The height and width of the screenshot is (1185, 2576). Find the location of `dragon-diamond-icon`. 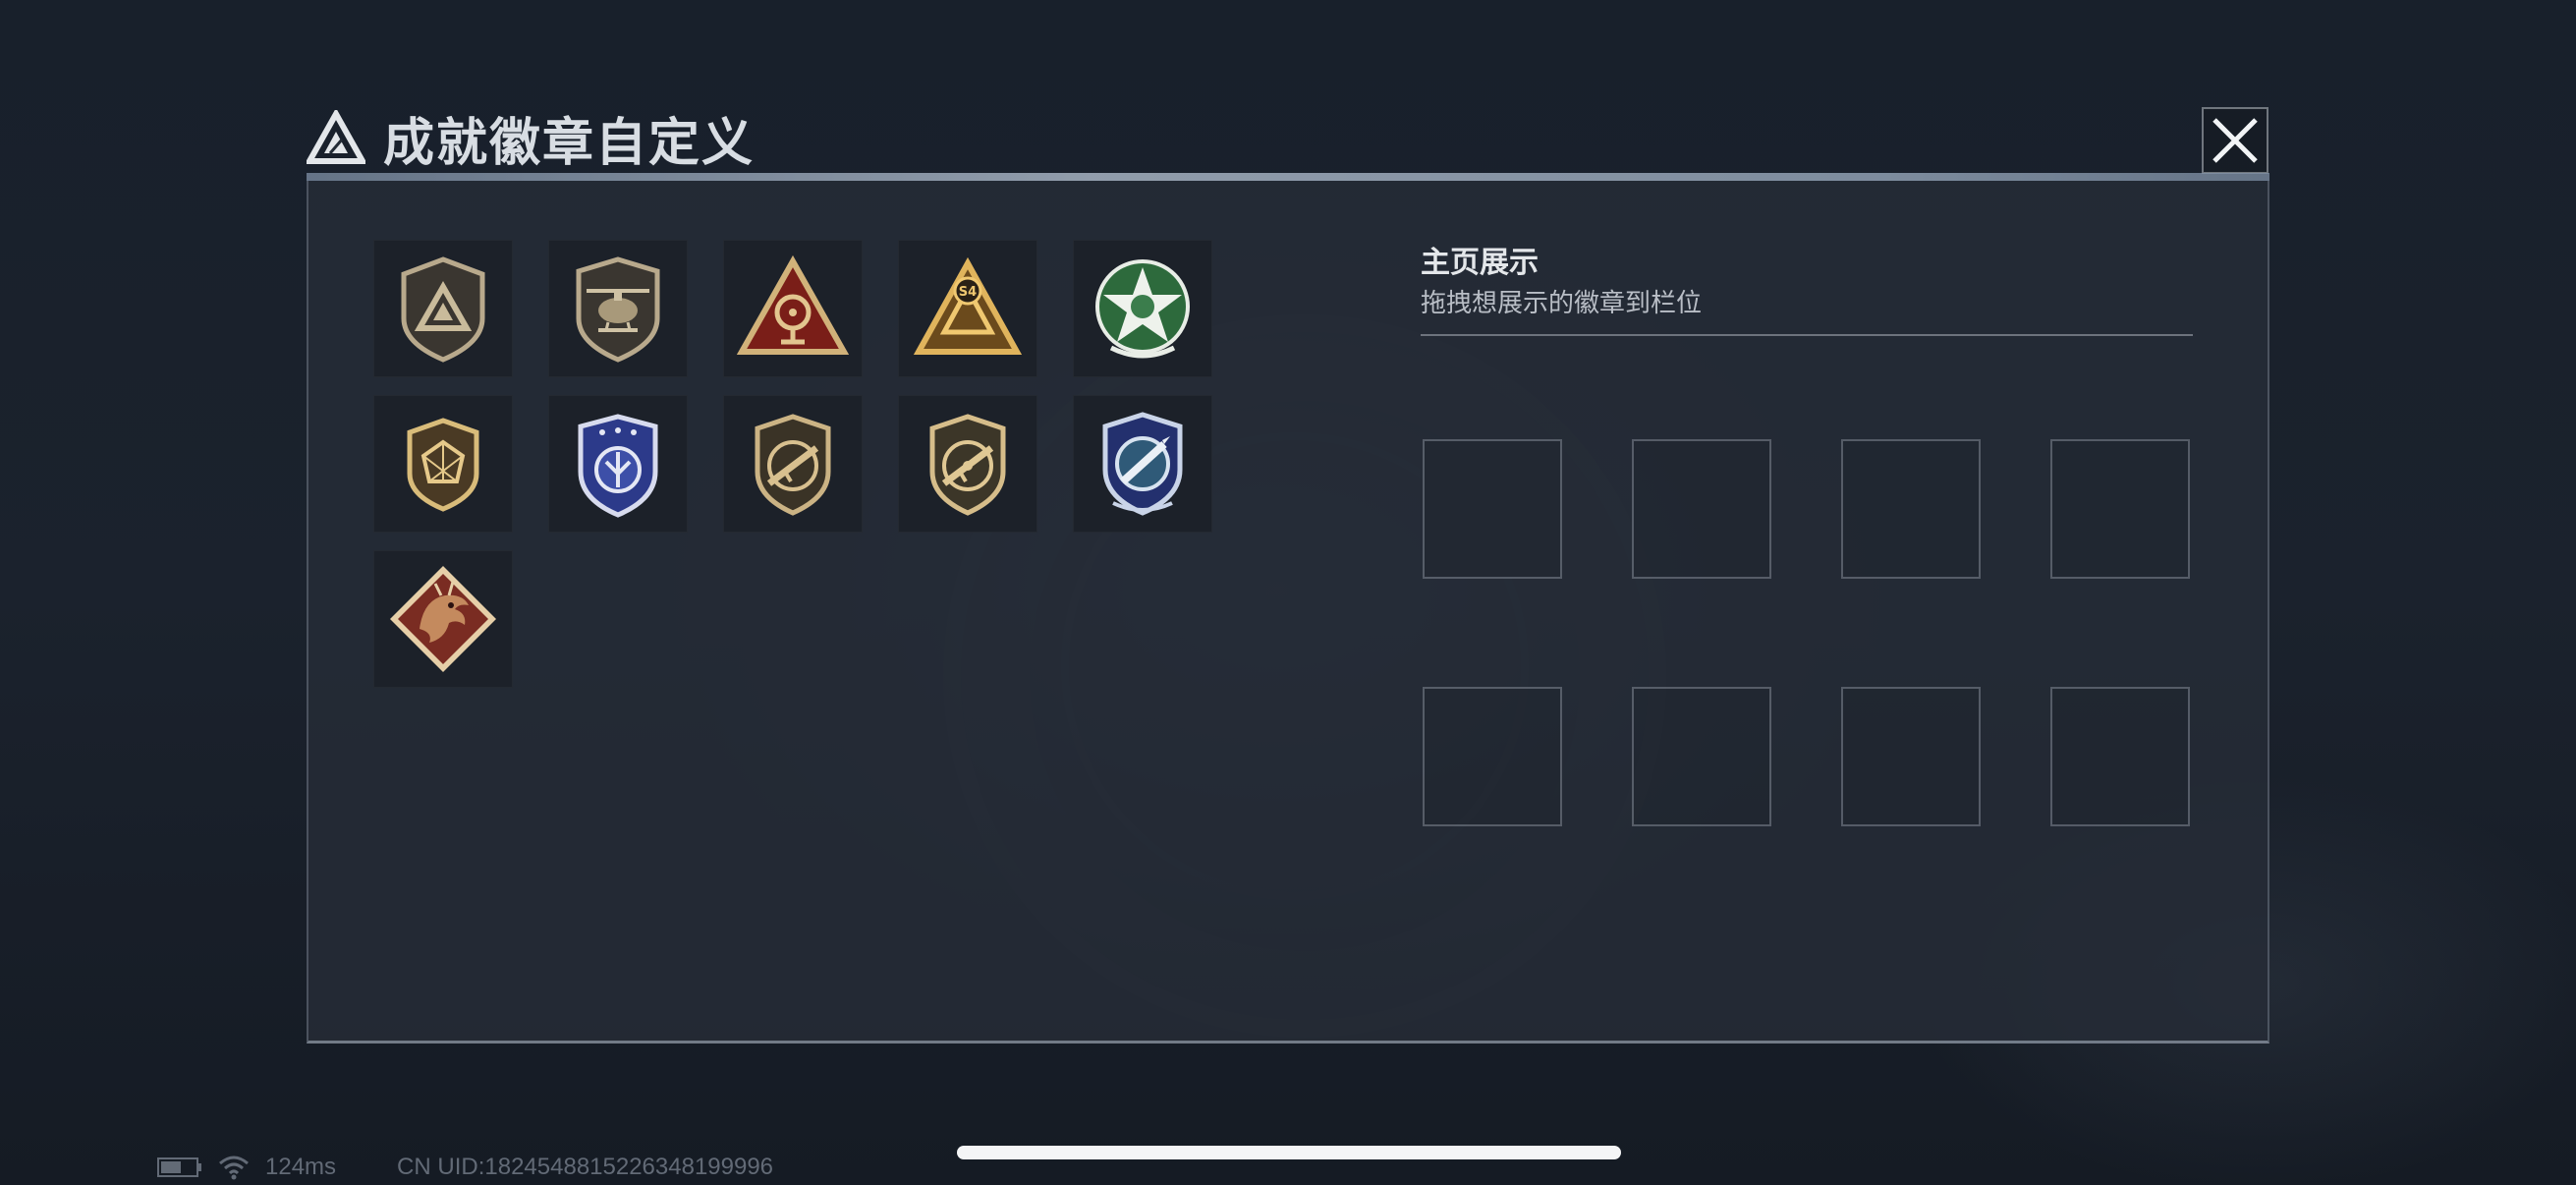

dragon-diamond-icon is located at coordinates (443, 619).